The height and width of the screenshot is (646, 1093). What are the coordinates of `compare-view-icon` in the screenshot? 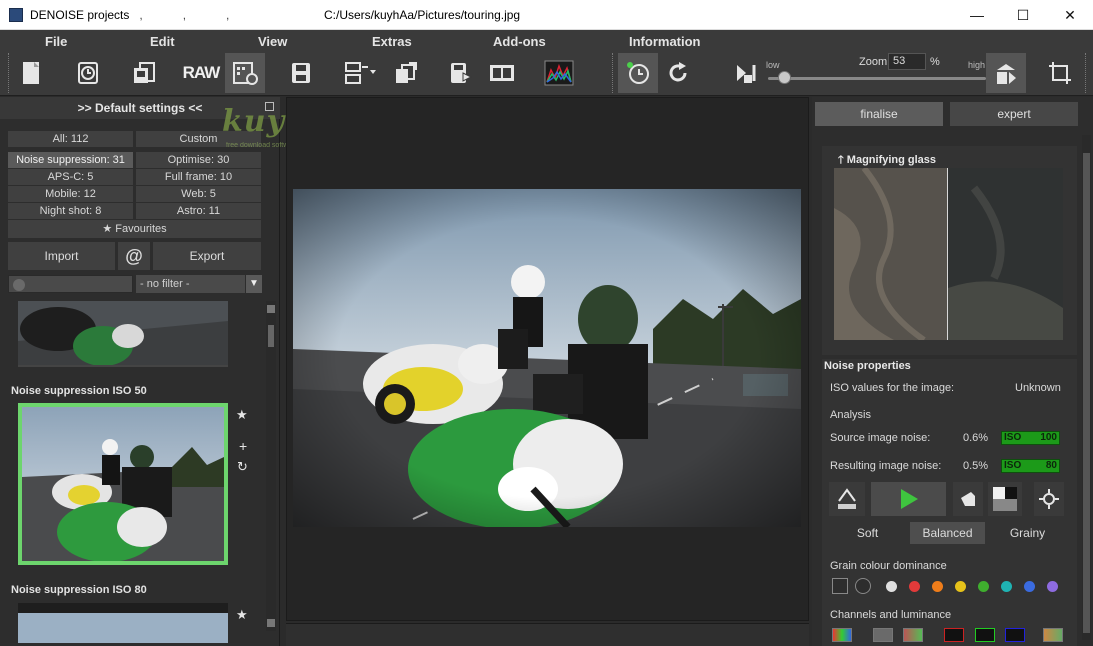 It's located at (502, 73).